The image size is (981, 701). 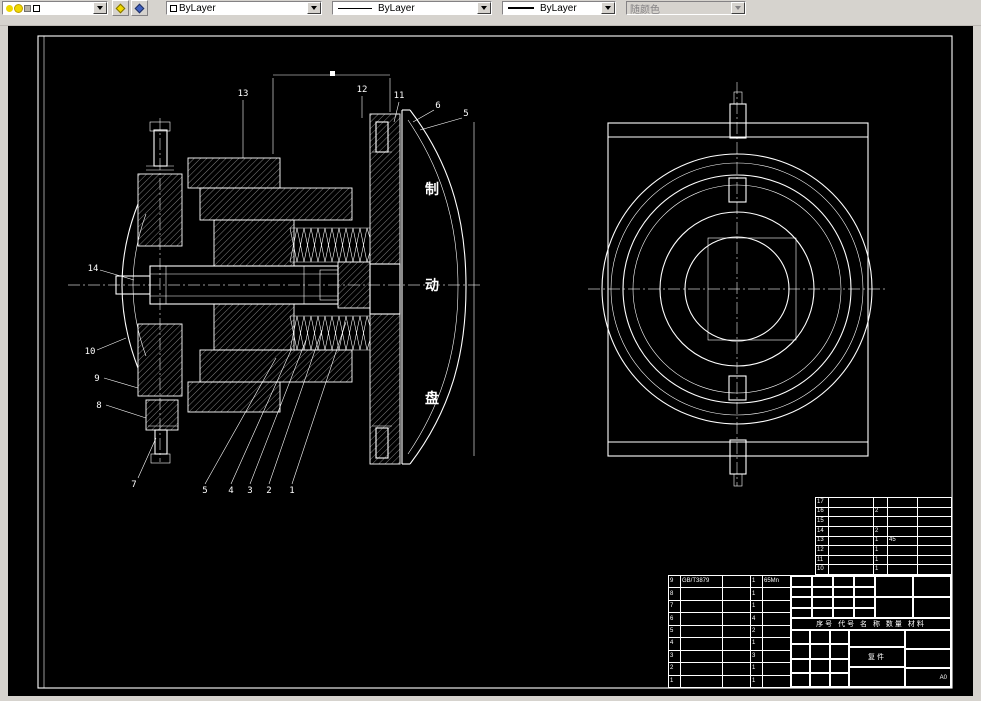 I want to click on plotstyle-value: 随颜色, so click(x=645, y=9).